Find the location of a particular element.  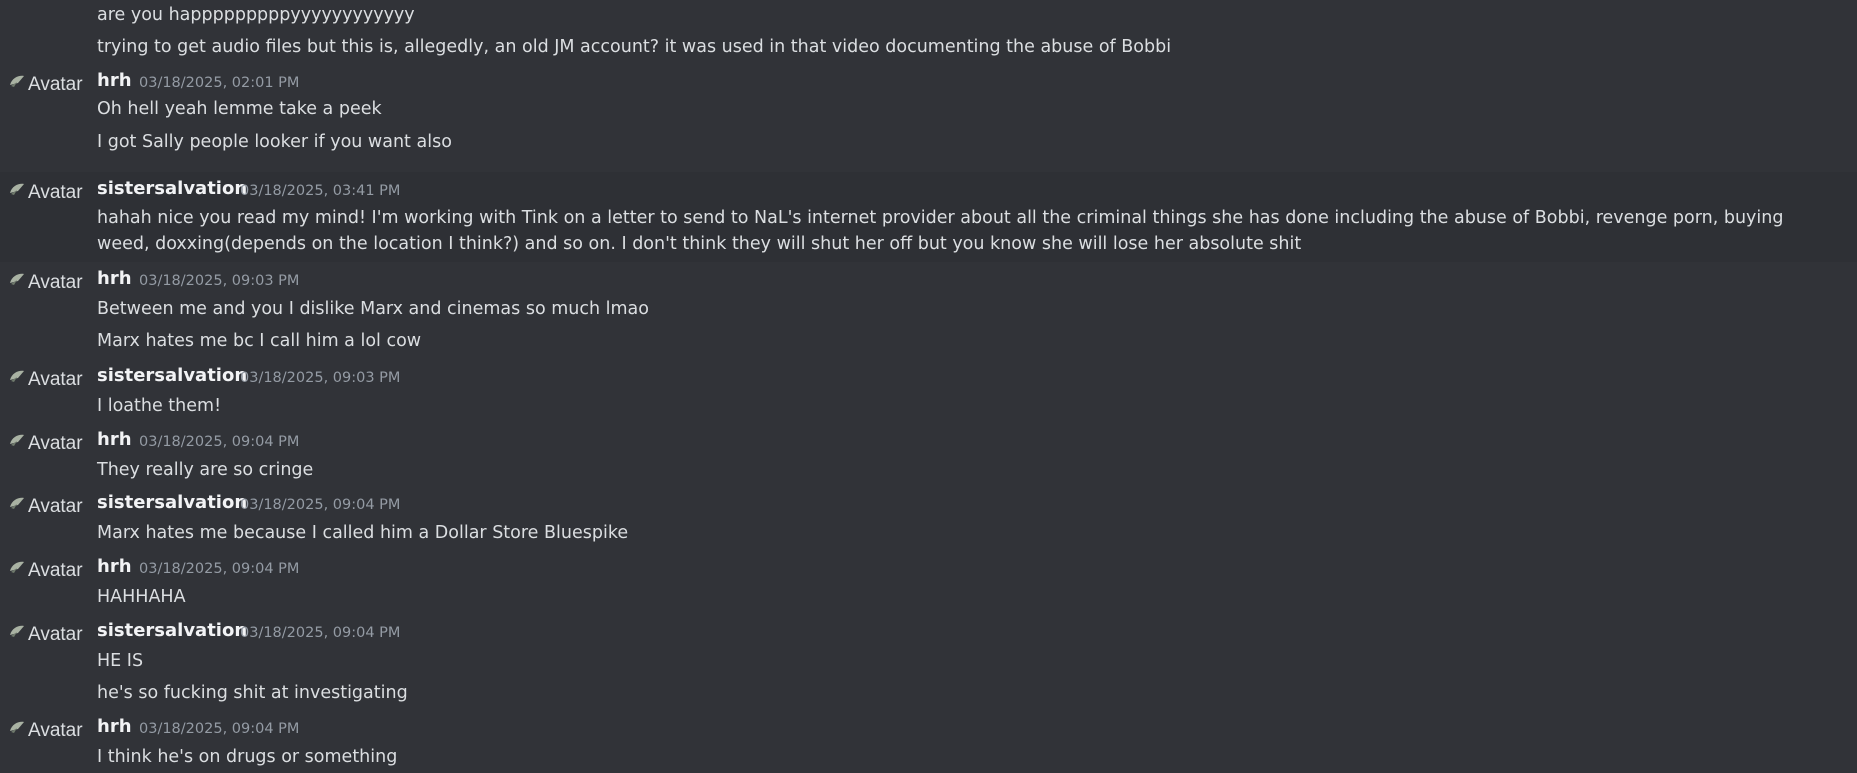

message-text: he's so fucking shit at investigating is located at coordinates (252, 693).